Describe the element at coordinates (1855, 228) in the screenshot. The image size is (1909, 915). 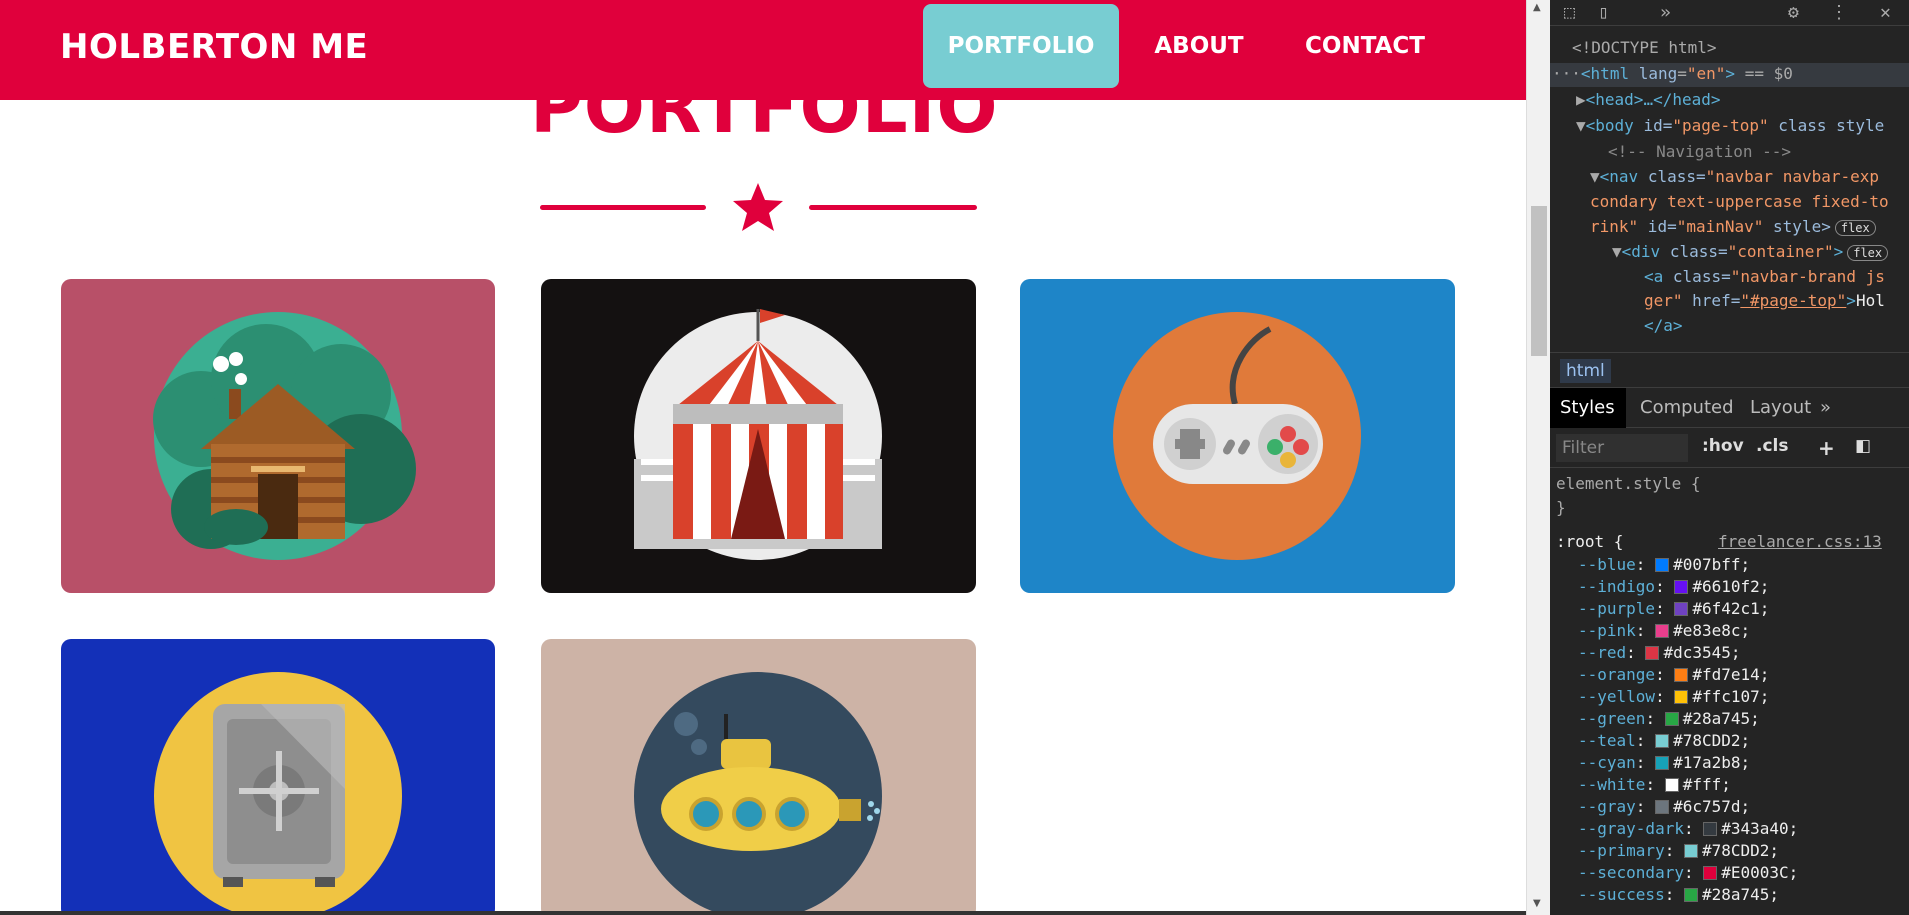
I see `flex-badge: flex` at that location.